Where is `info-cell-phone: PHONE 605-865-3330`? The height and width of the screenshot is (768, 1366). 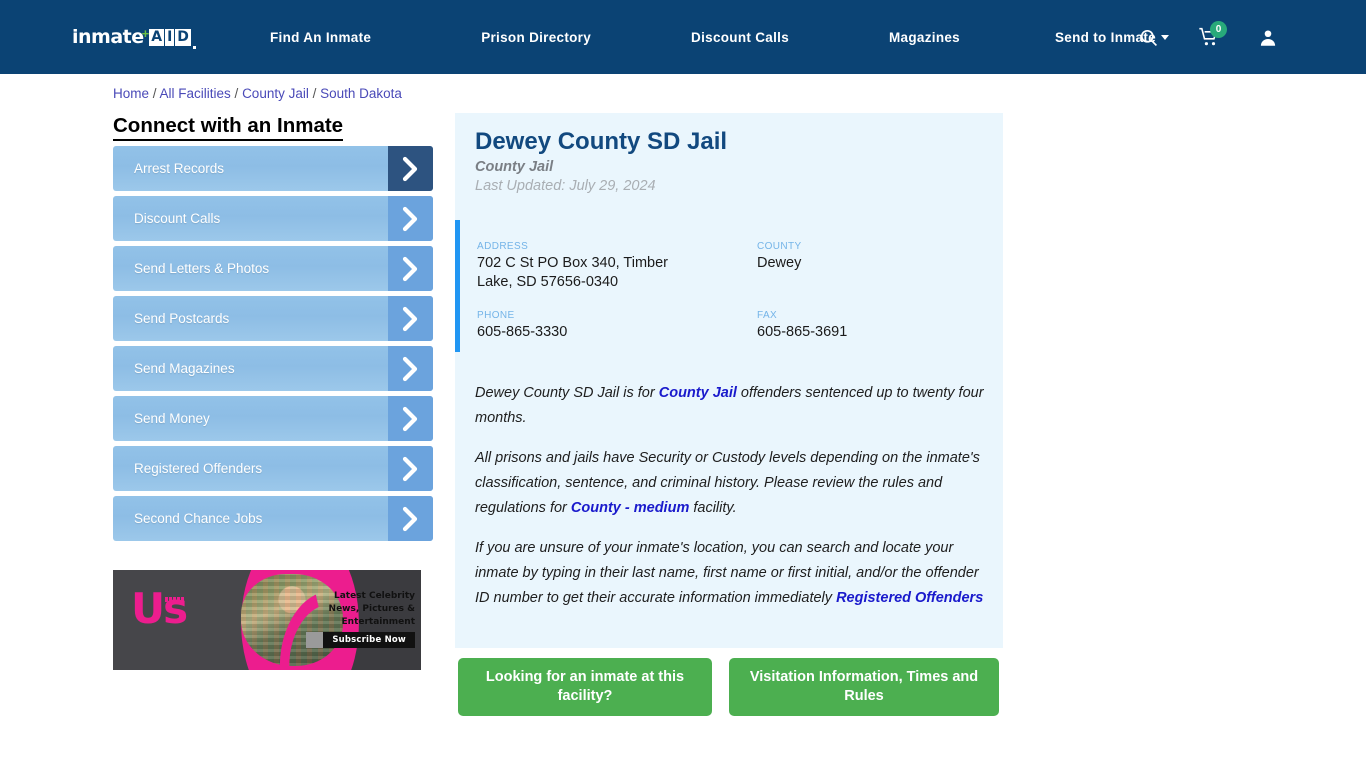 info-cell-phone: PHONE 605-865-3330 is located at coordinates (617, 326).